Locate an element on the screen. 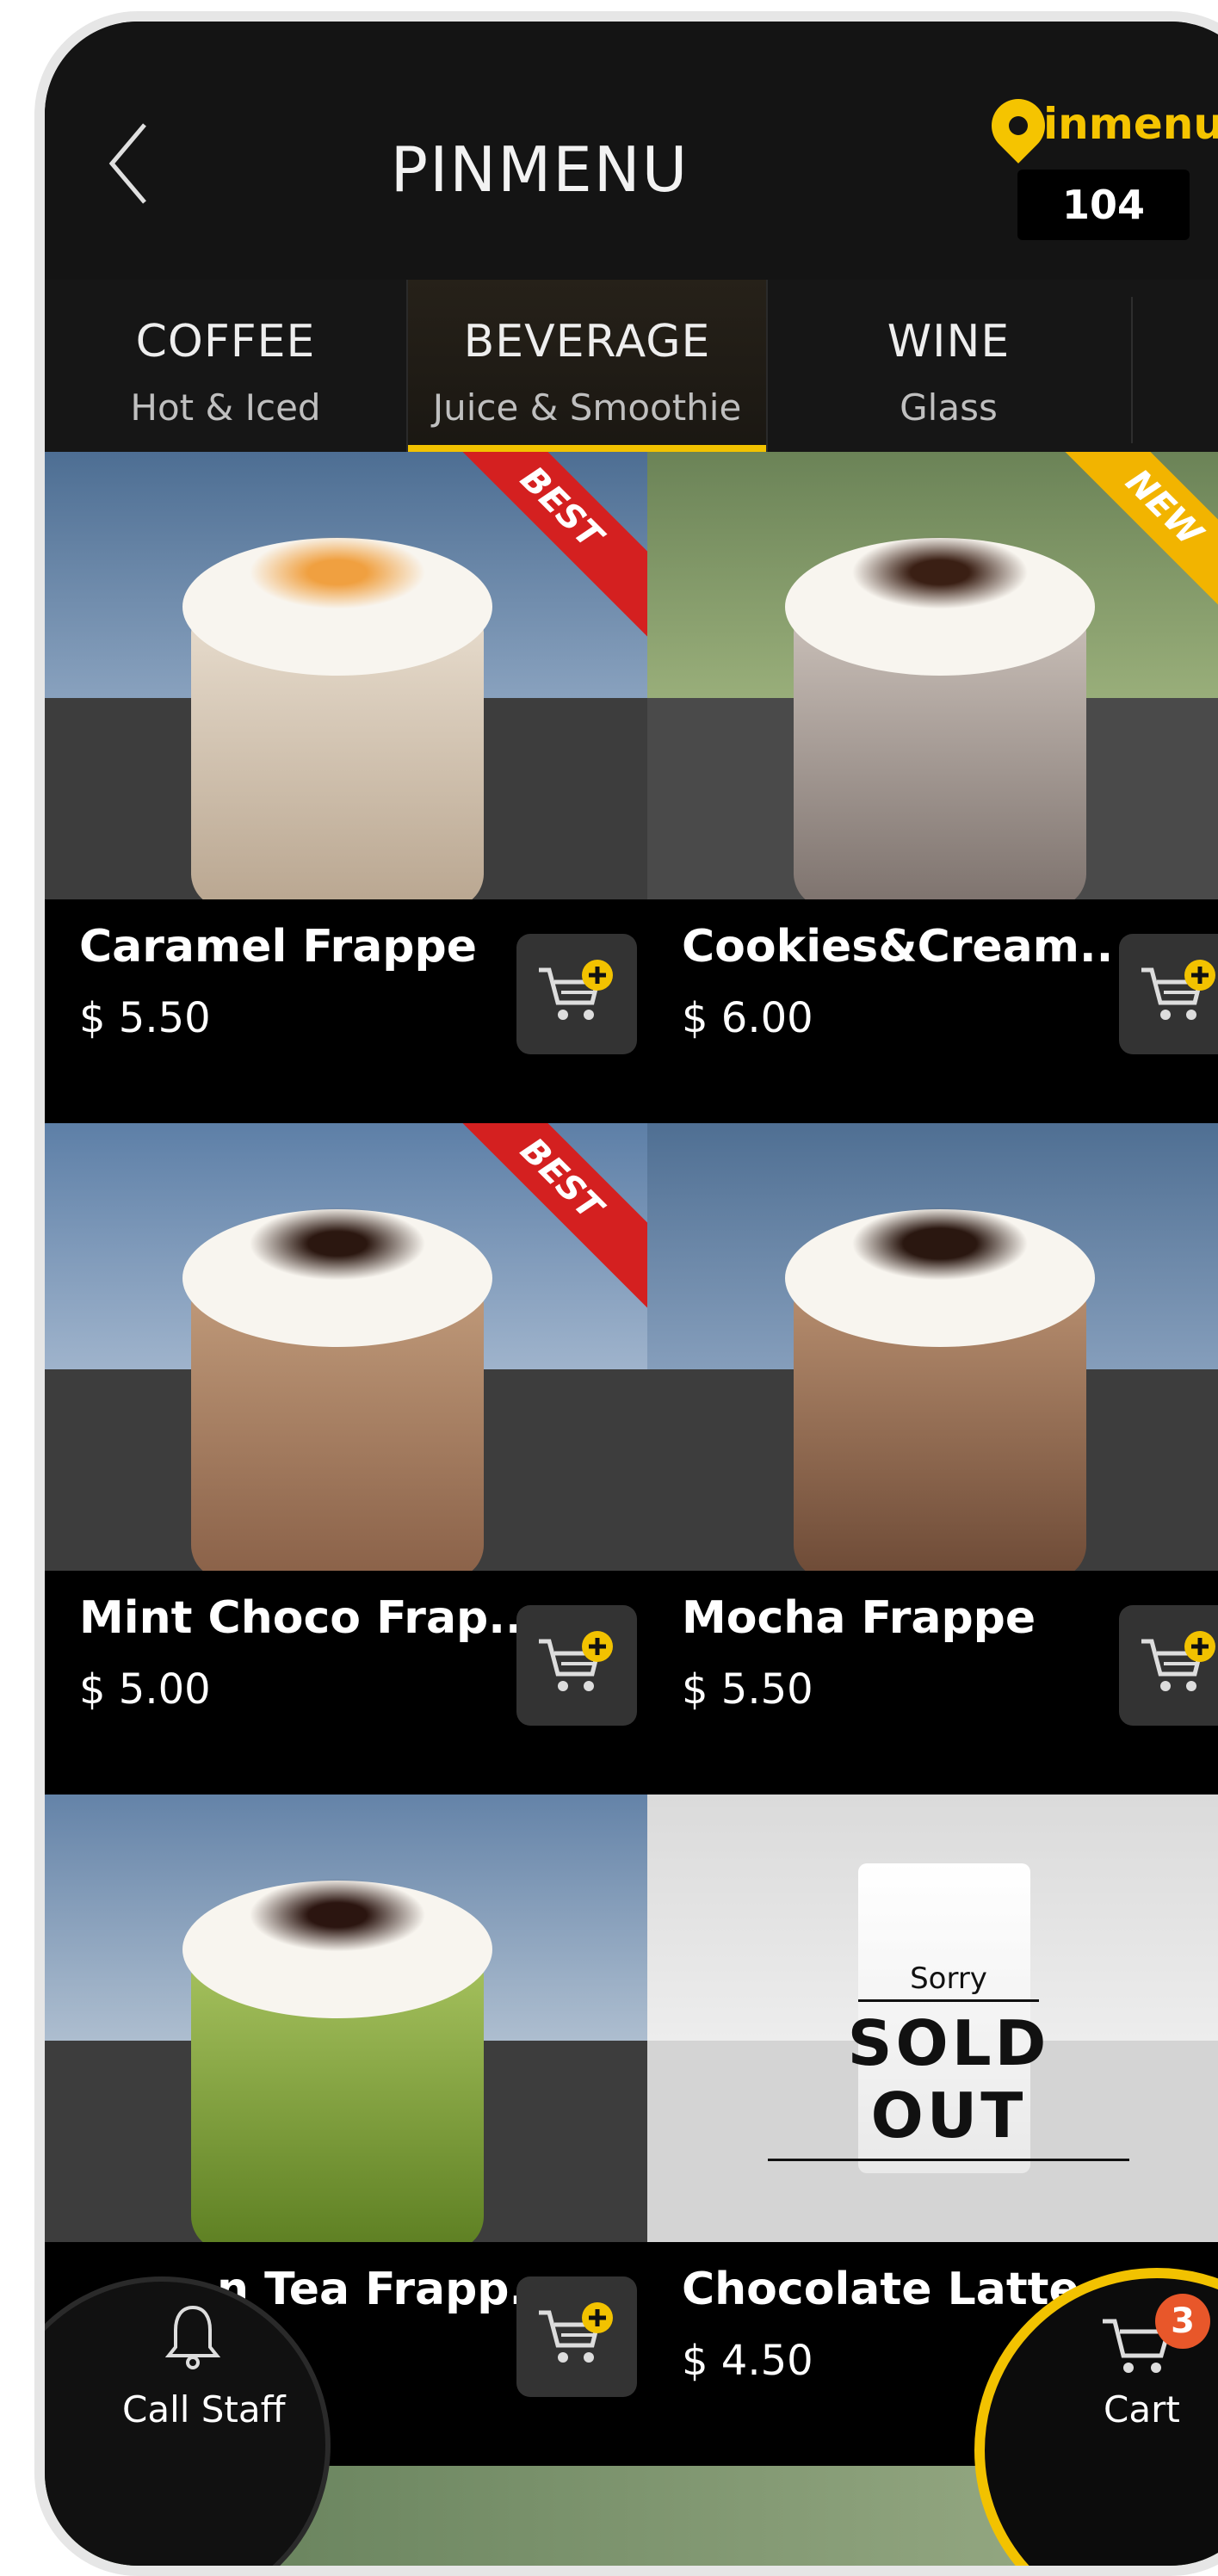 The width and height of the screenshot is (1218, 2576). tab-coffee: COFFEE Hot & Iced is located at coordinates (225, 366).